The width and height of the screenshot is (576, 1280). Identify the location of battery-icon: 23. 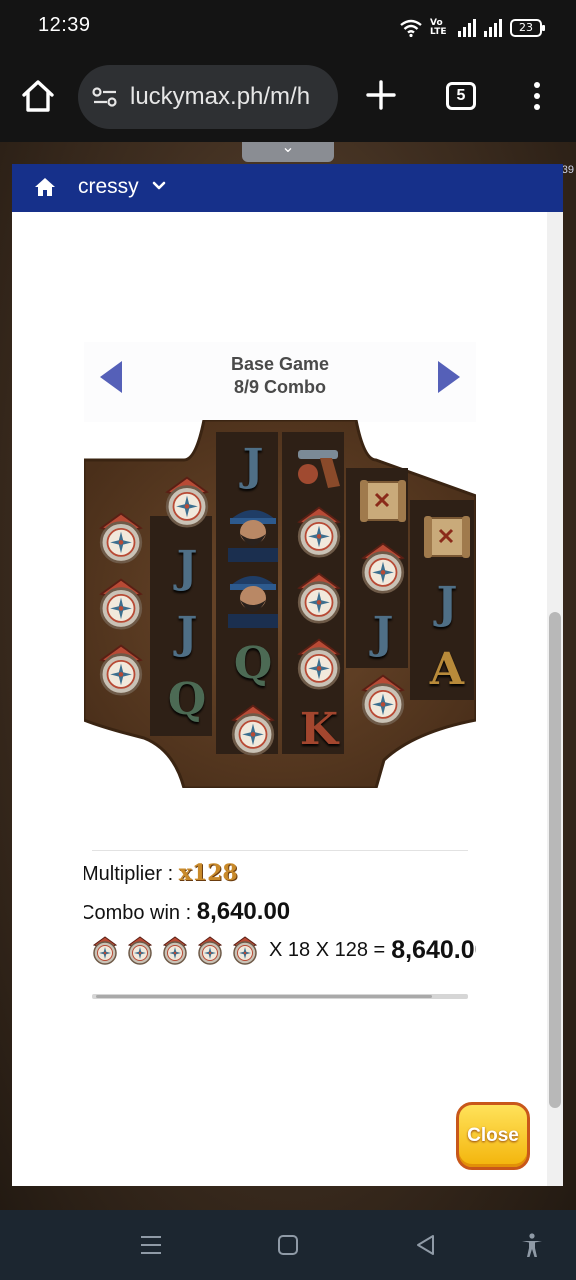
(527, 28).